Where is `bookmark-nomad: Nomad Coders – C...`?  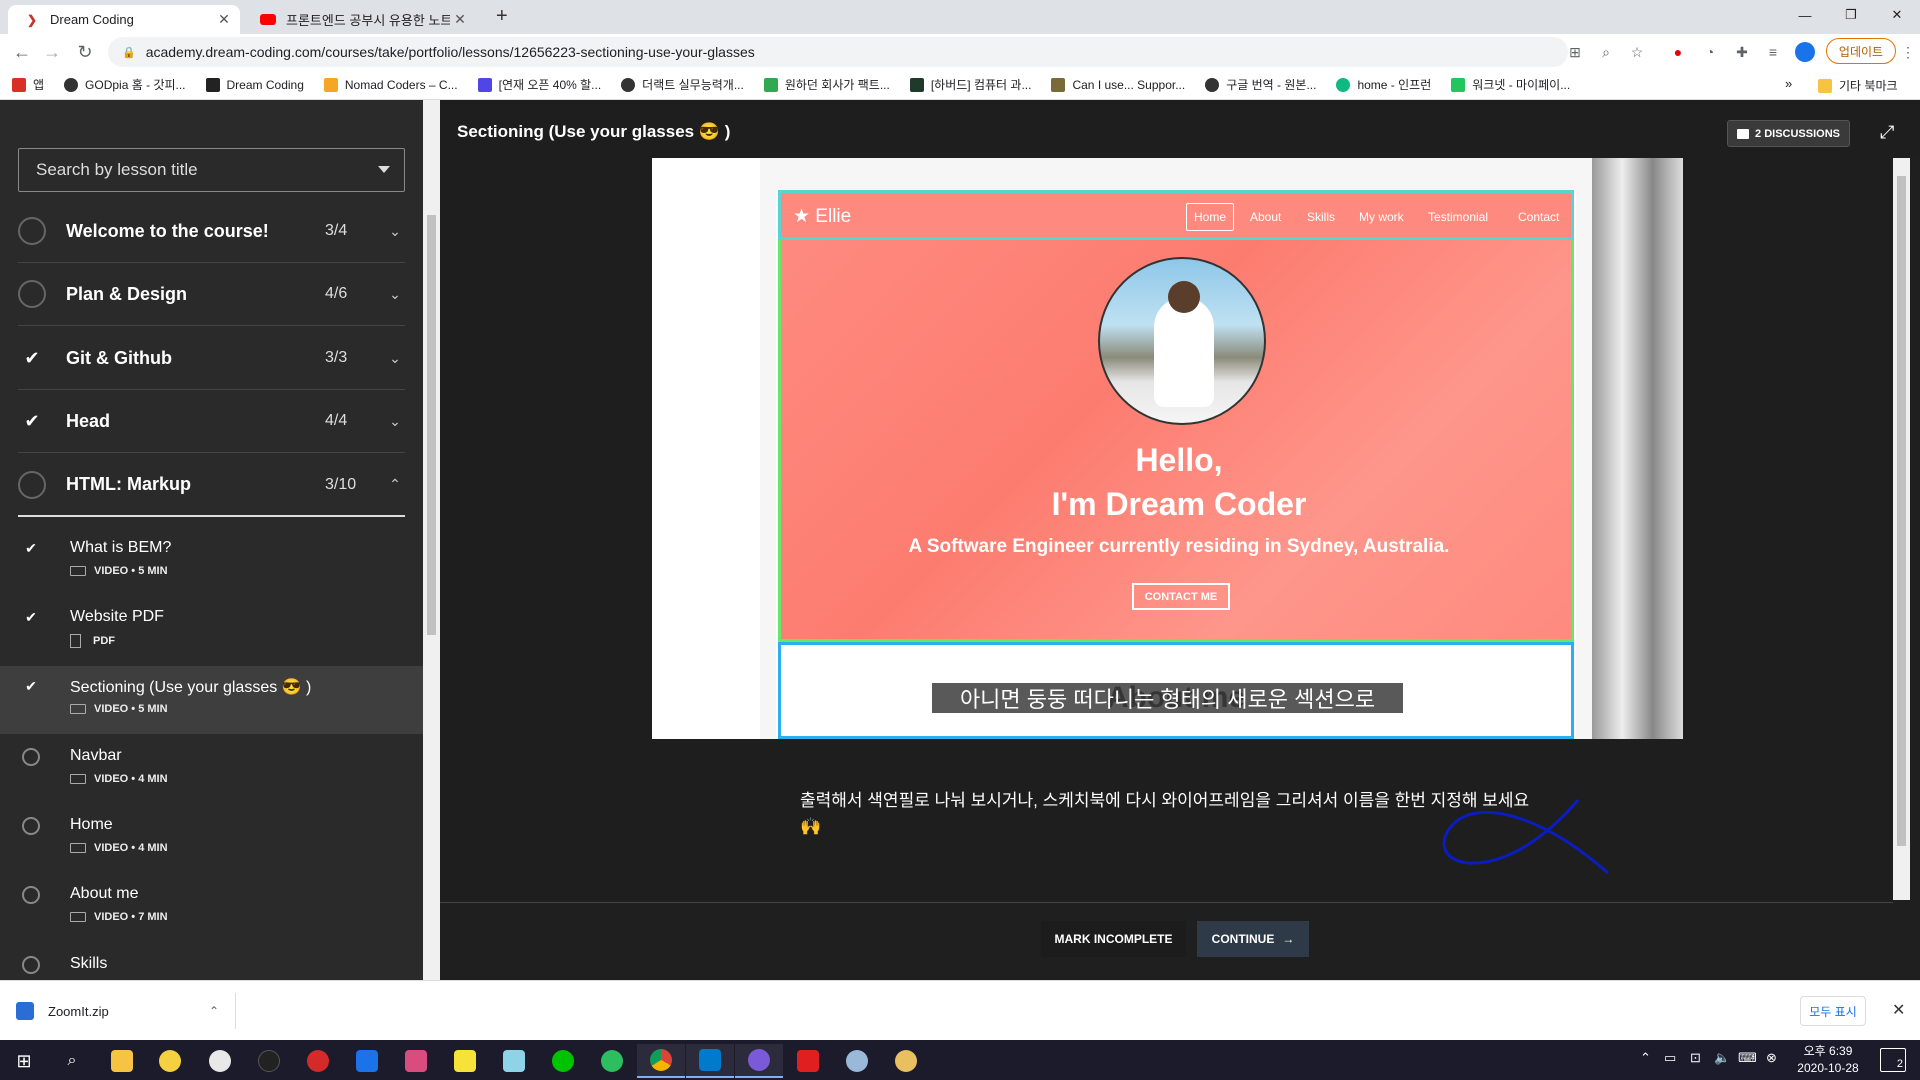
bookmark-nomad: Nomad Coders – C... is located at coordinates (390, 84).